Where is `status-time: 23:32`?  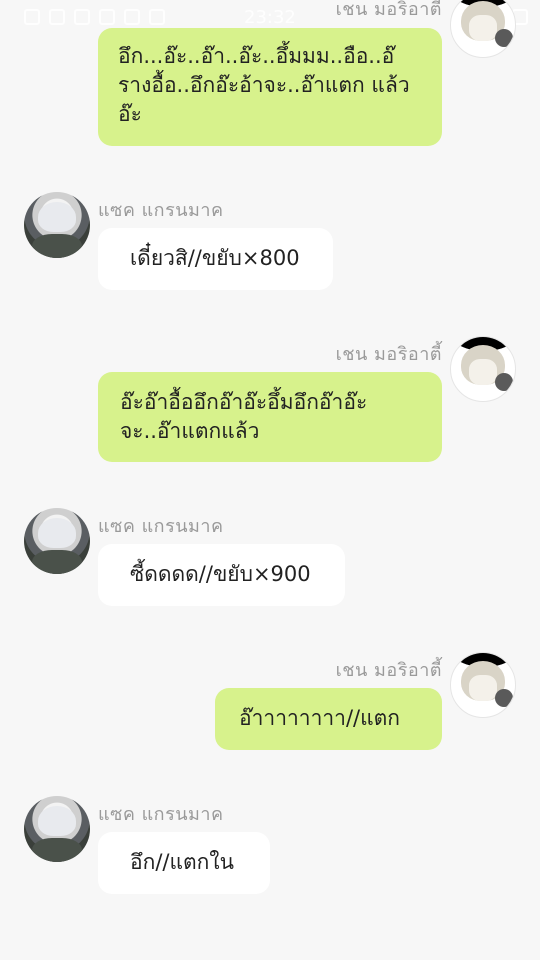 status-time: 23:32 is located at coordinates (270, 17).